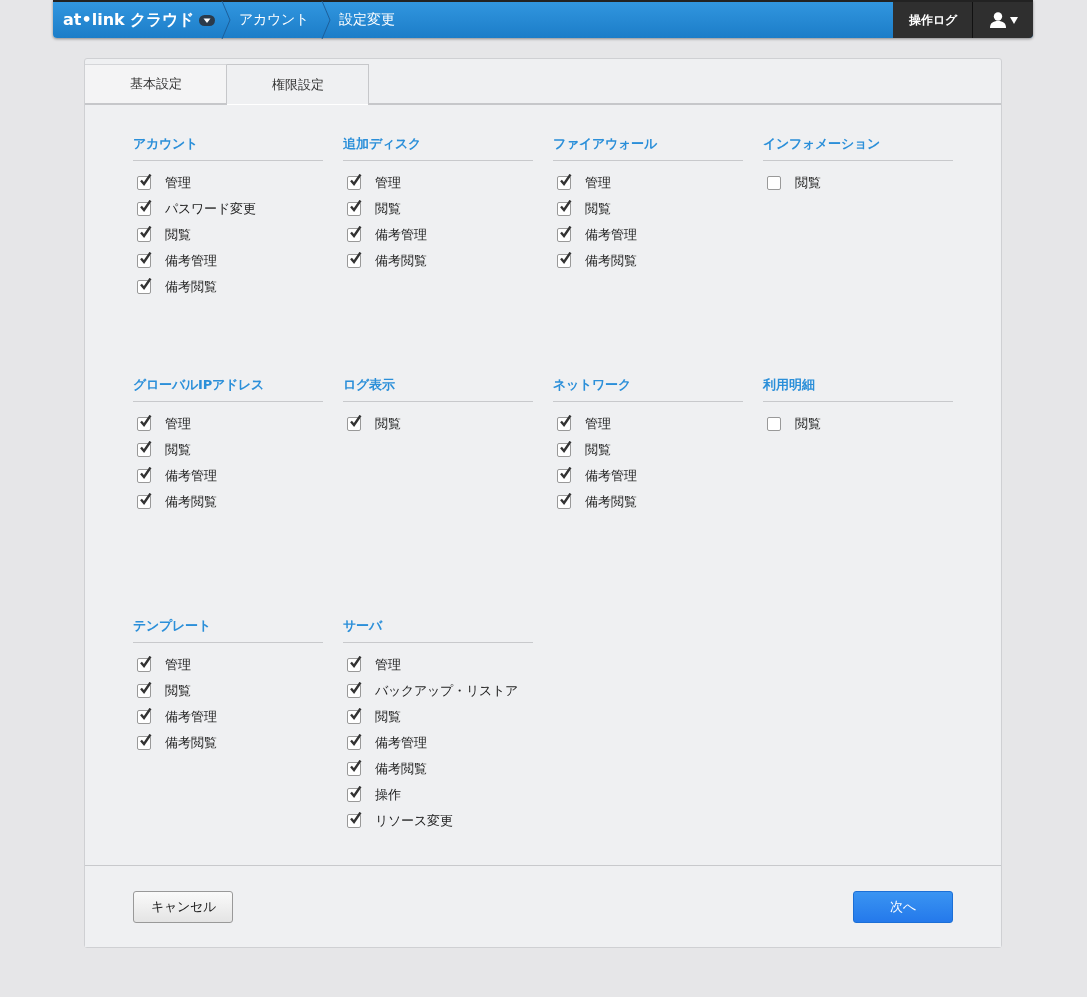  What do you see at coordinates (903, 906) in the screenshot?
I see `next-button: 次へ` at bounding box center [903, 906].